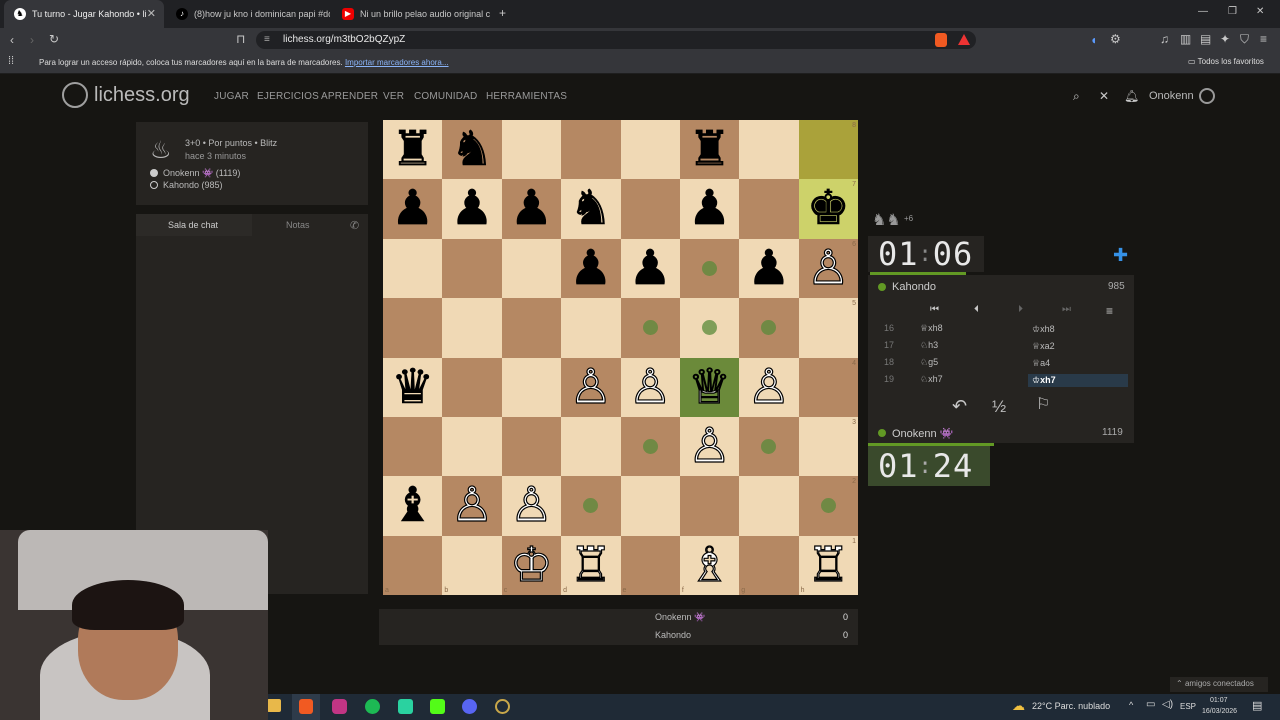 This screenshot has width=1280, height=720. I want to click on nav-watch: VER, so click(393, 96).